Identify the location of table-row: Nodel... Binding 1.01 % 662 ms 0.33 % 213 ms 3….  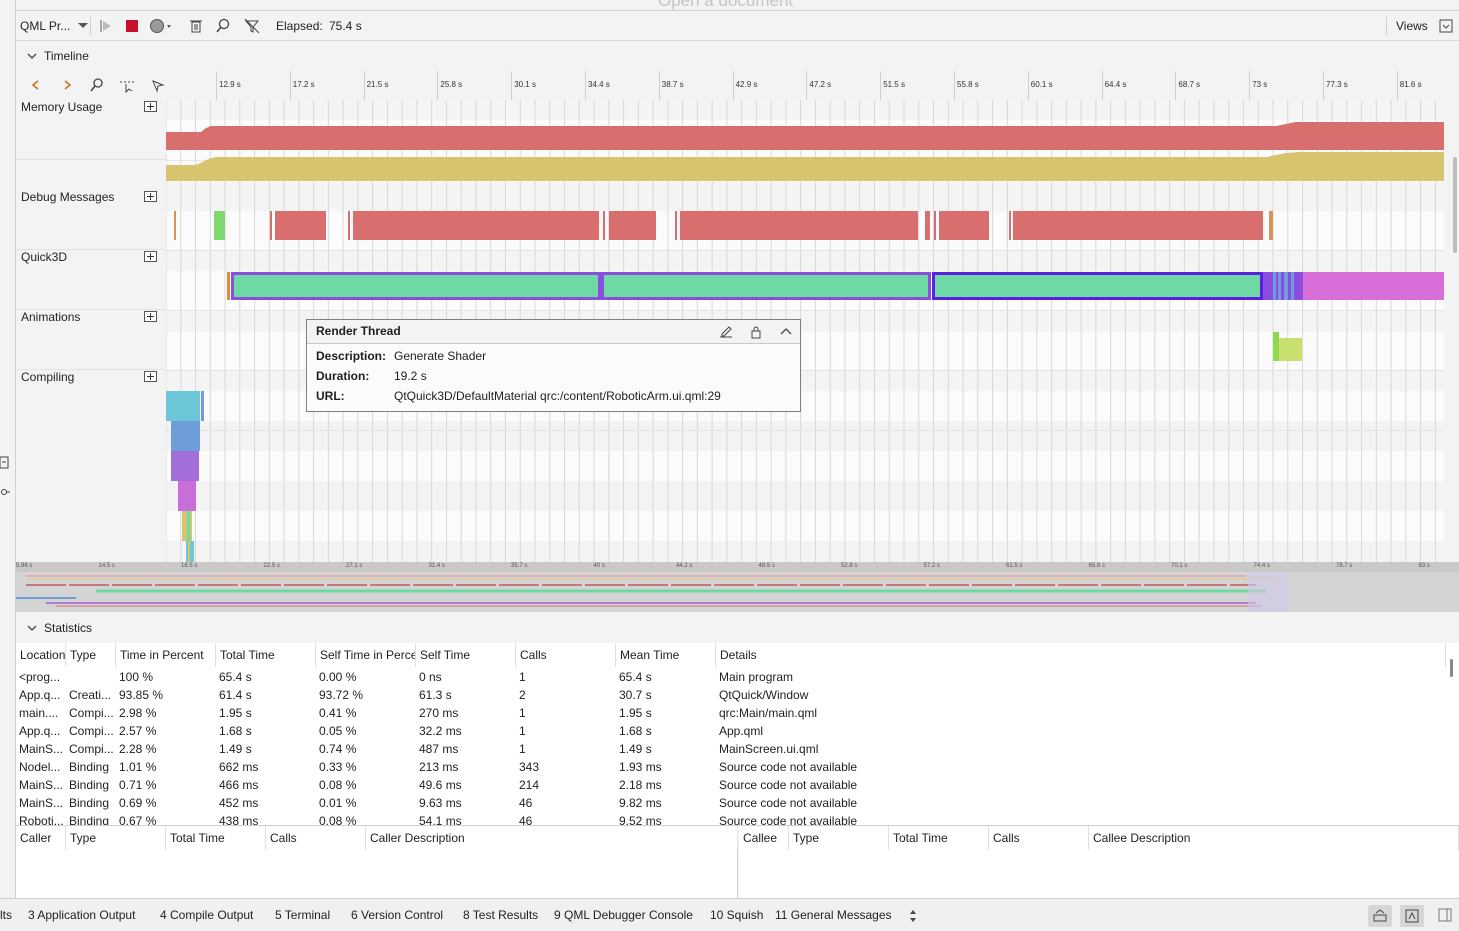
(731, 767).